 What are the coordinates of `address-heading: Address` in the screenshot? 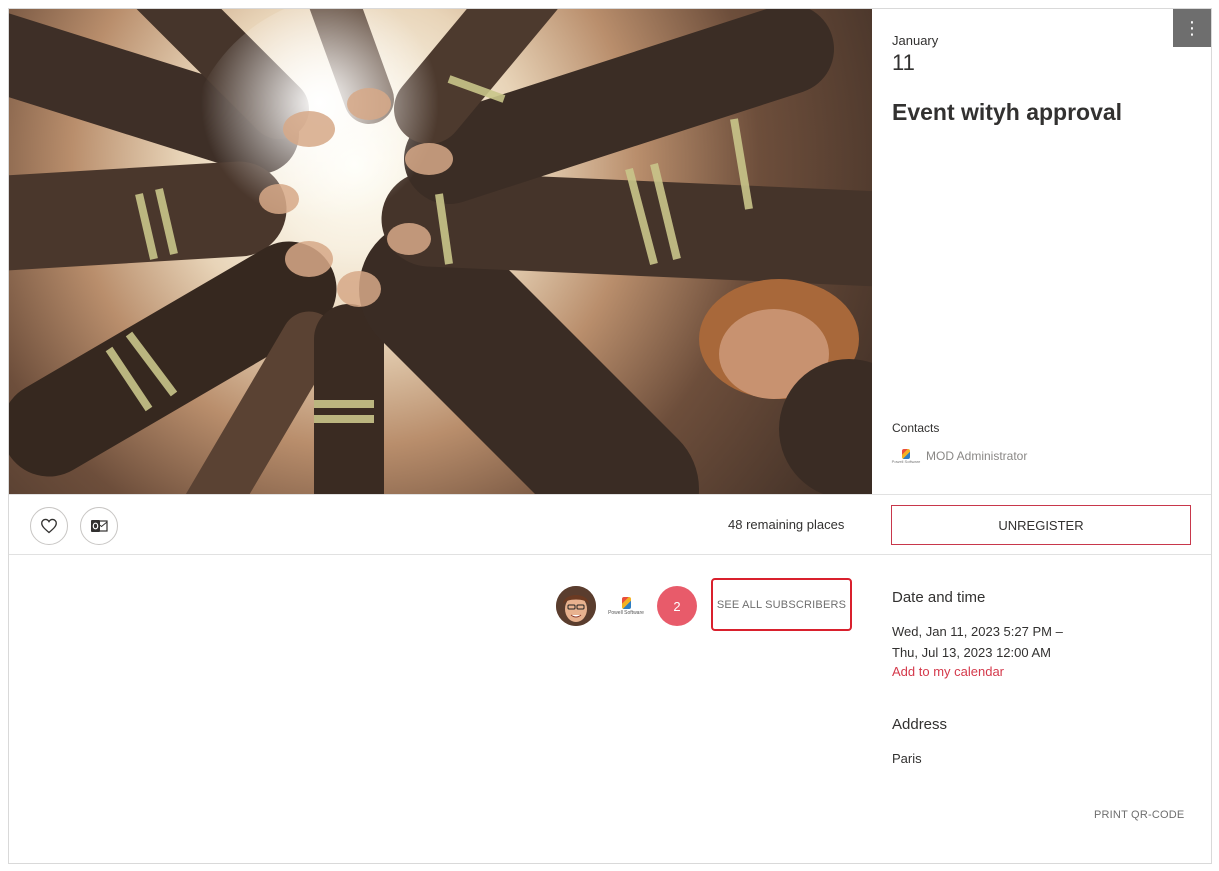 It's located at (920, 724).